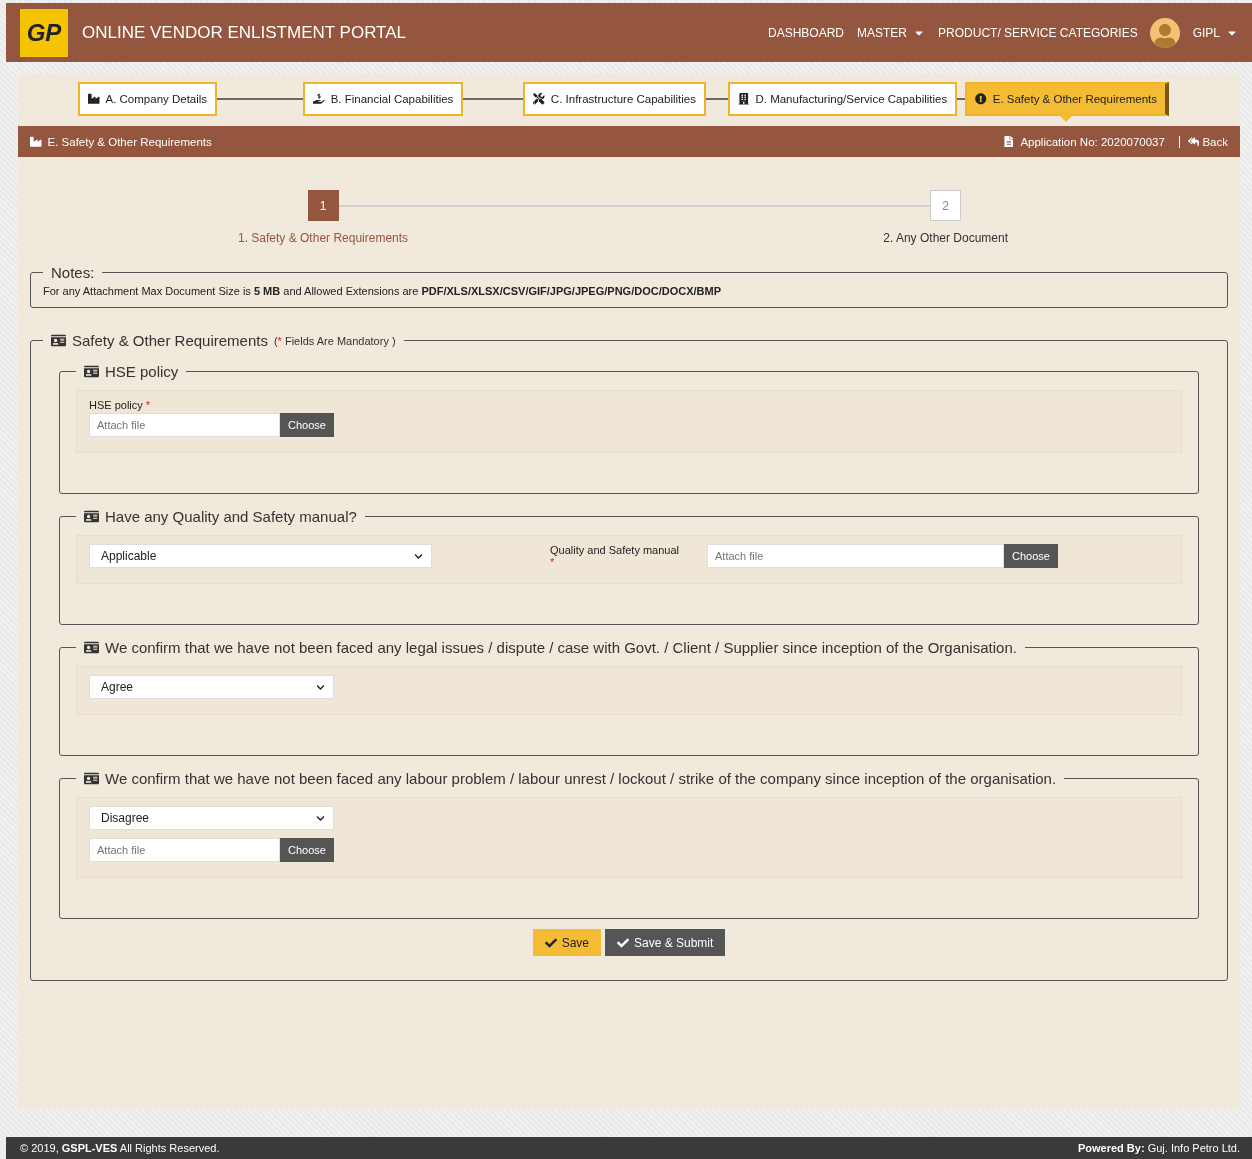 Image resolution: width=1252 pixels, height=1159 pixels. What do you see at coordinates (73, 272) in the screenshot?
I see `notes-heading: Notes:` at bounding box center [73, 272].